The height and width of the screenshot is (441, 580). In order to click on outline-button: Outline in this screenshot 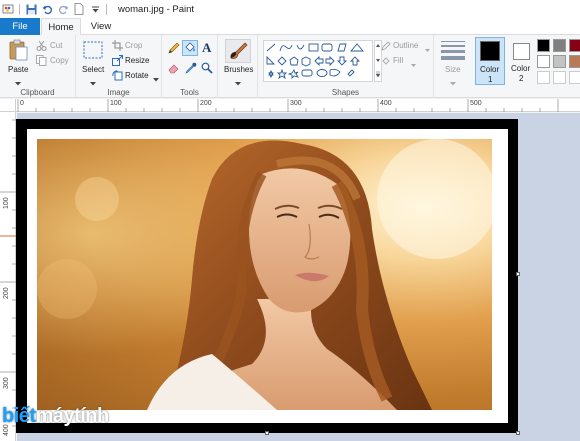, I will do `click(405, 45)`.